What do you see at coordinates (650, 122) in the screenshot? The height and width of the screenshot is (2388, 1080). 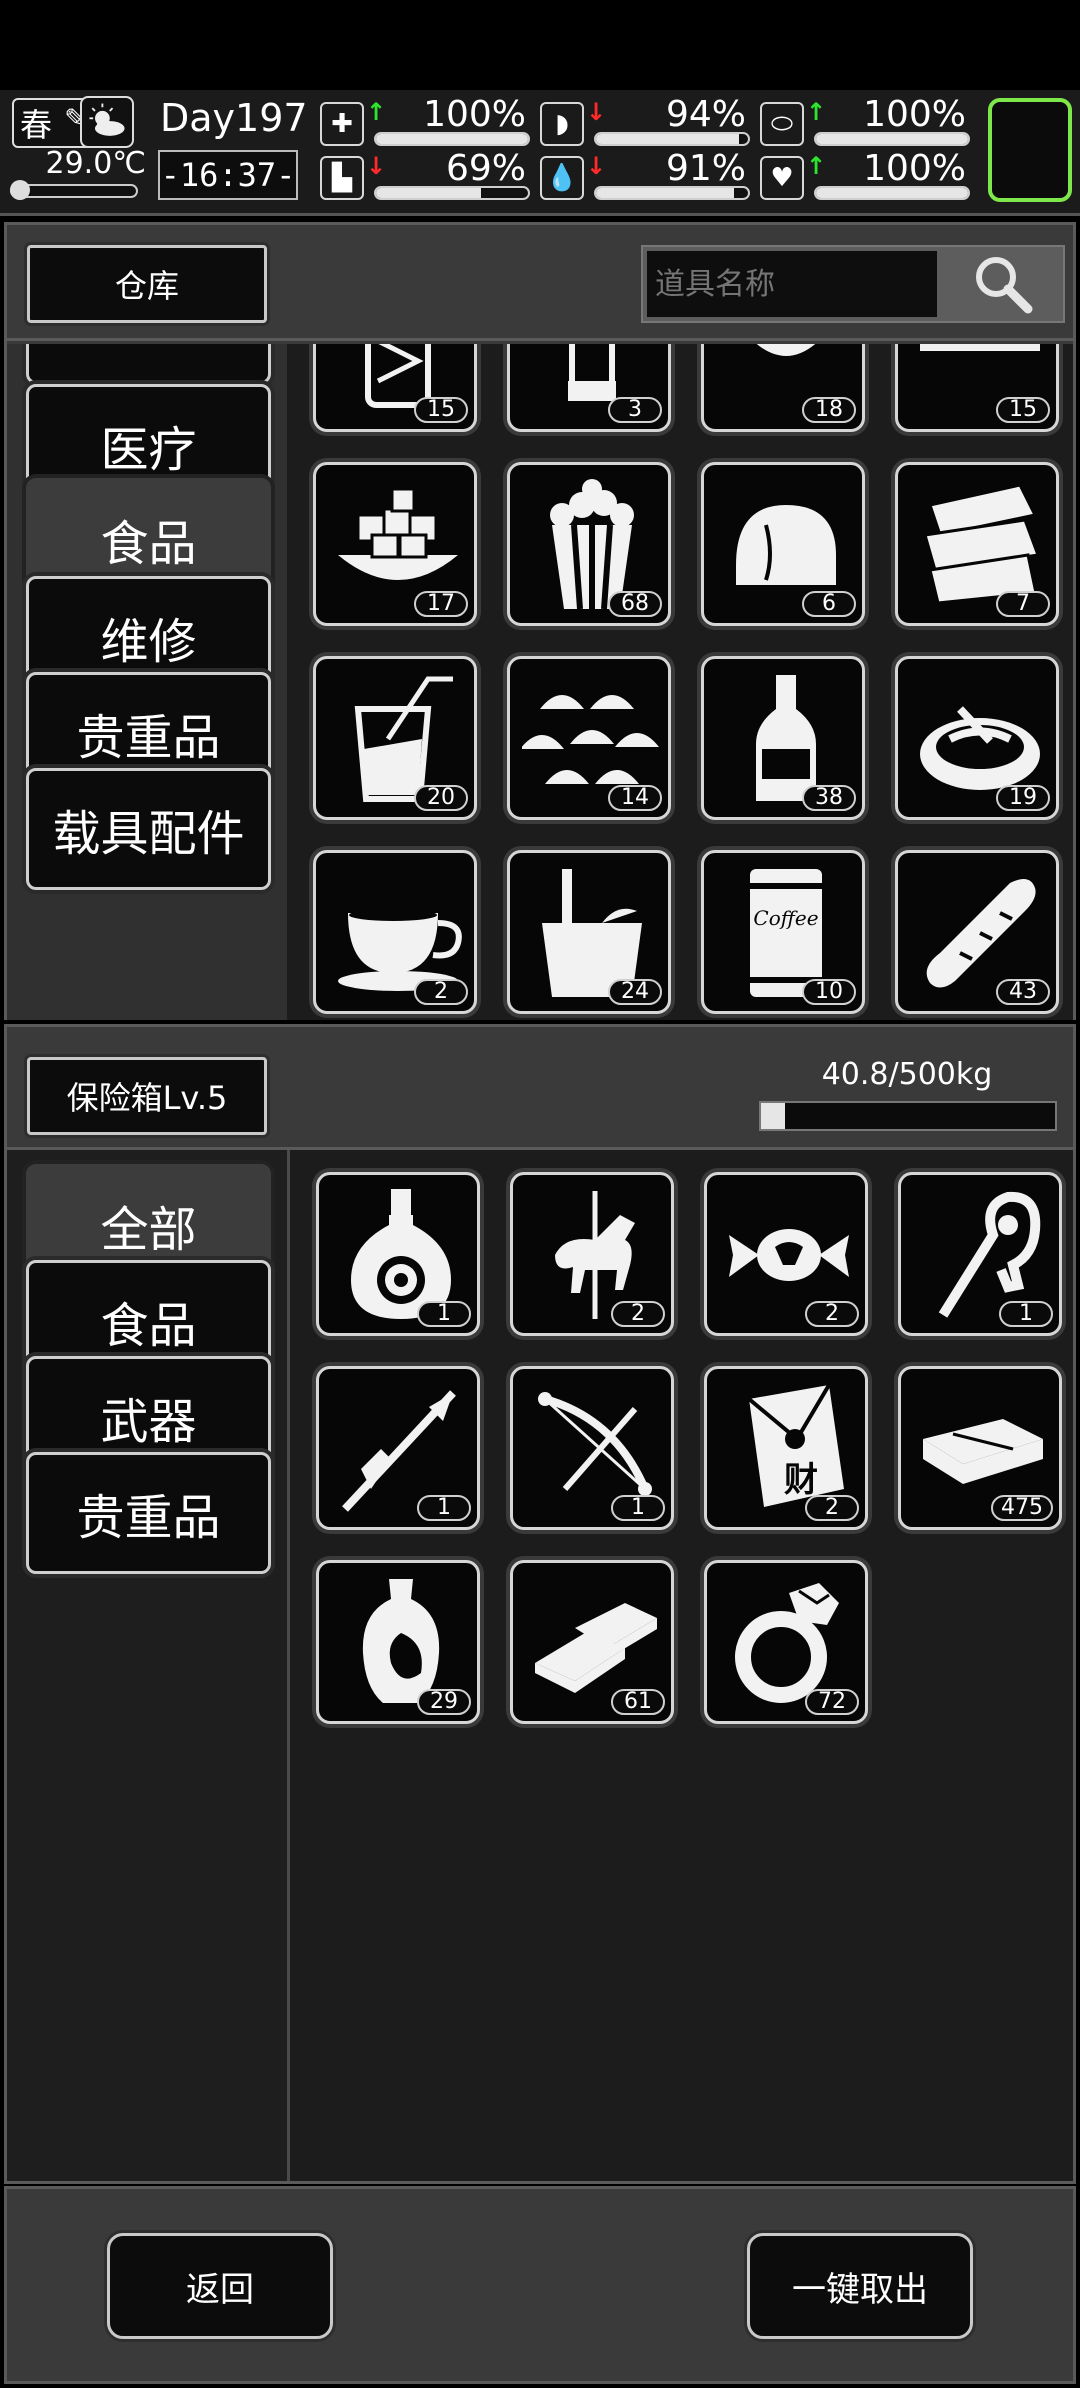 I see `stat-stomach: ◗ ↓ 94%` at bounding box center [650, 122].